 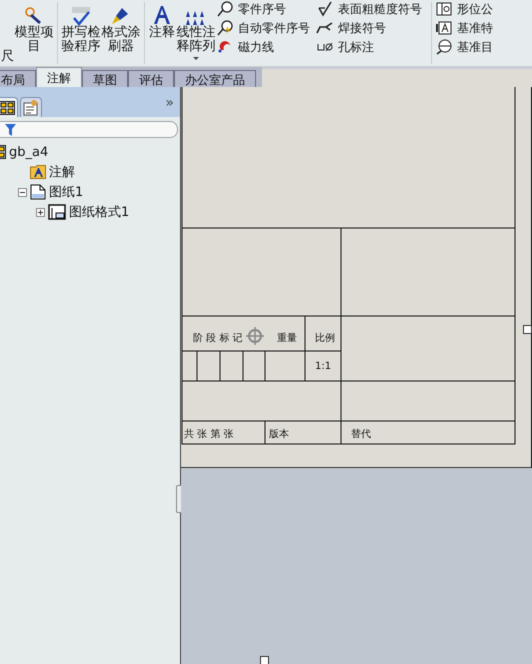 What do you see at coordinates (121, 27) in the screenshot?
I see `ribbon-button: 格式涂刷器` at bounding box center [121, 27].